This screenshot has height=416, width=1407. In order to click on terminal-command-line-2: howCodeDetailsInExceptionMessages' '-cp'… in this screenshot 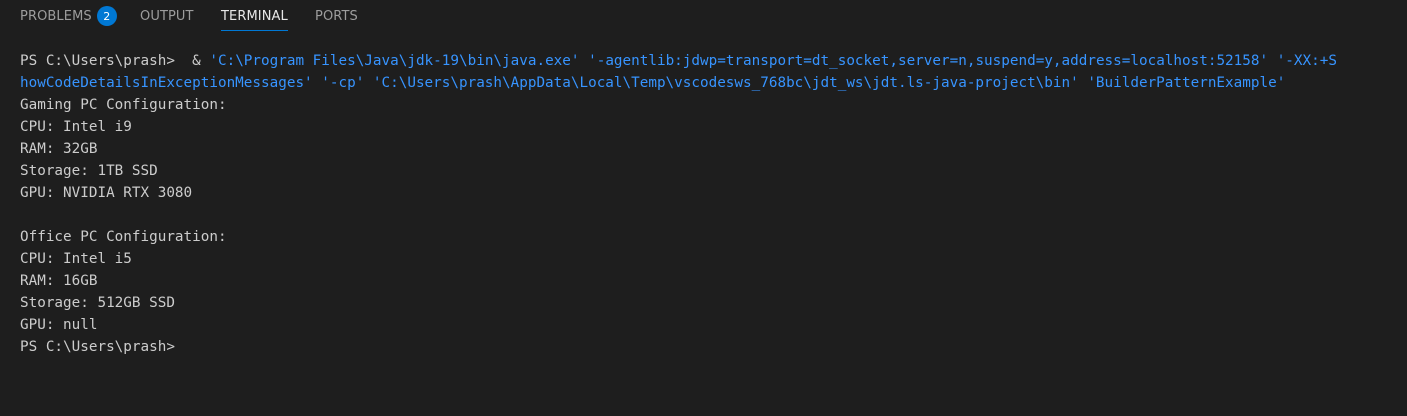, I will do `click(710, 83)`.